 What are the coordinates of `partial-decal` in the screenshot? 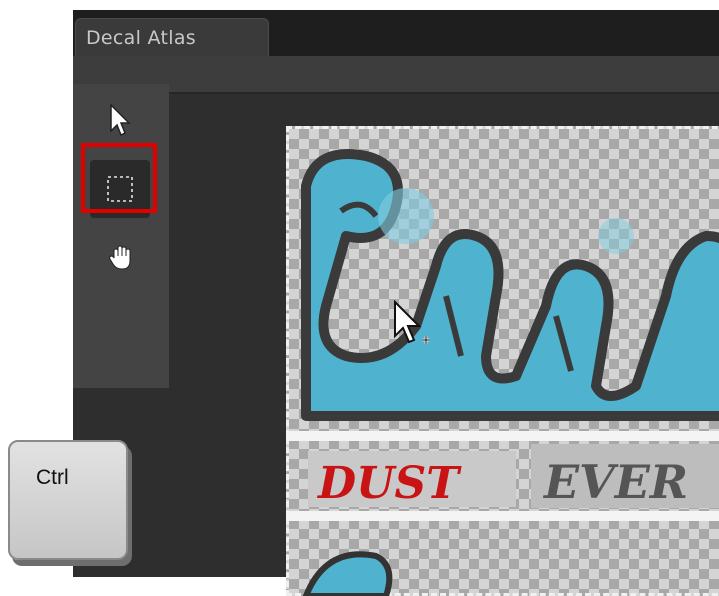 It's located at (347, 573).